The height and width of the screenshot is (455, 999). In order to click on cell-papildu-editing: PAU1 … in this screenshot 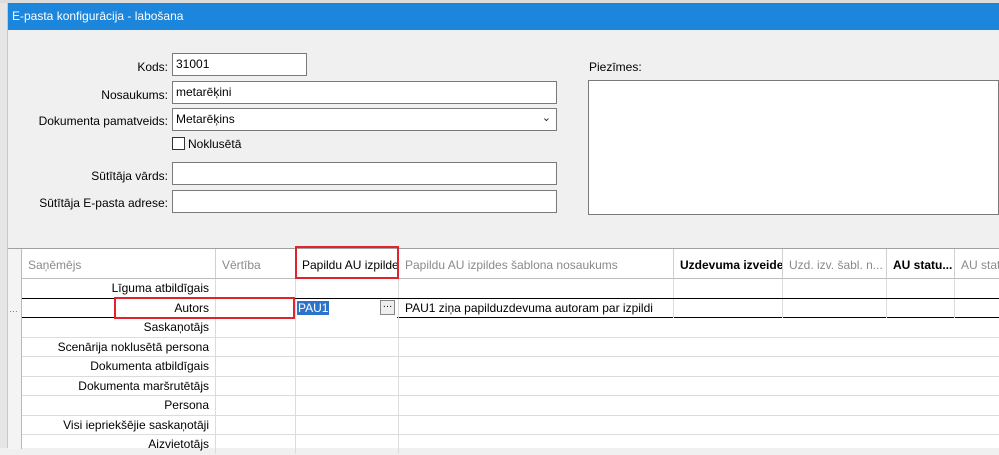, I will do `click(347, 308)`.